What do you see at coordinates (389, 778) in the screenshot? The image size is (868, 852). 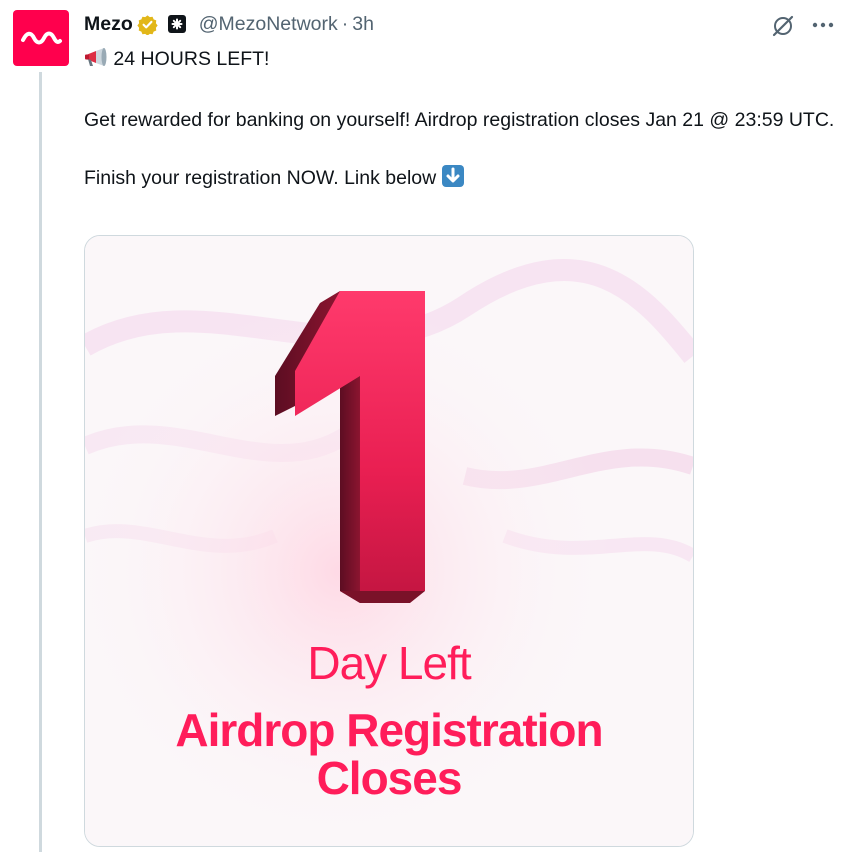 I see `airdrop-title-line-2: Closes` at bounding box center [389, 778].